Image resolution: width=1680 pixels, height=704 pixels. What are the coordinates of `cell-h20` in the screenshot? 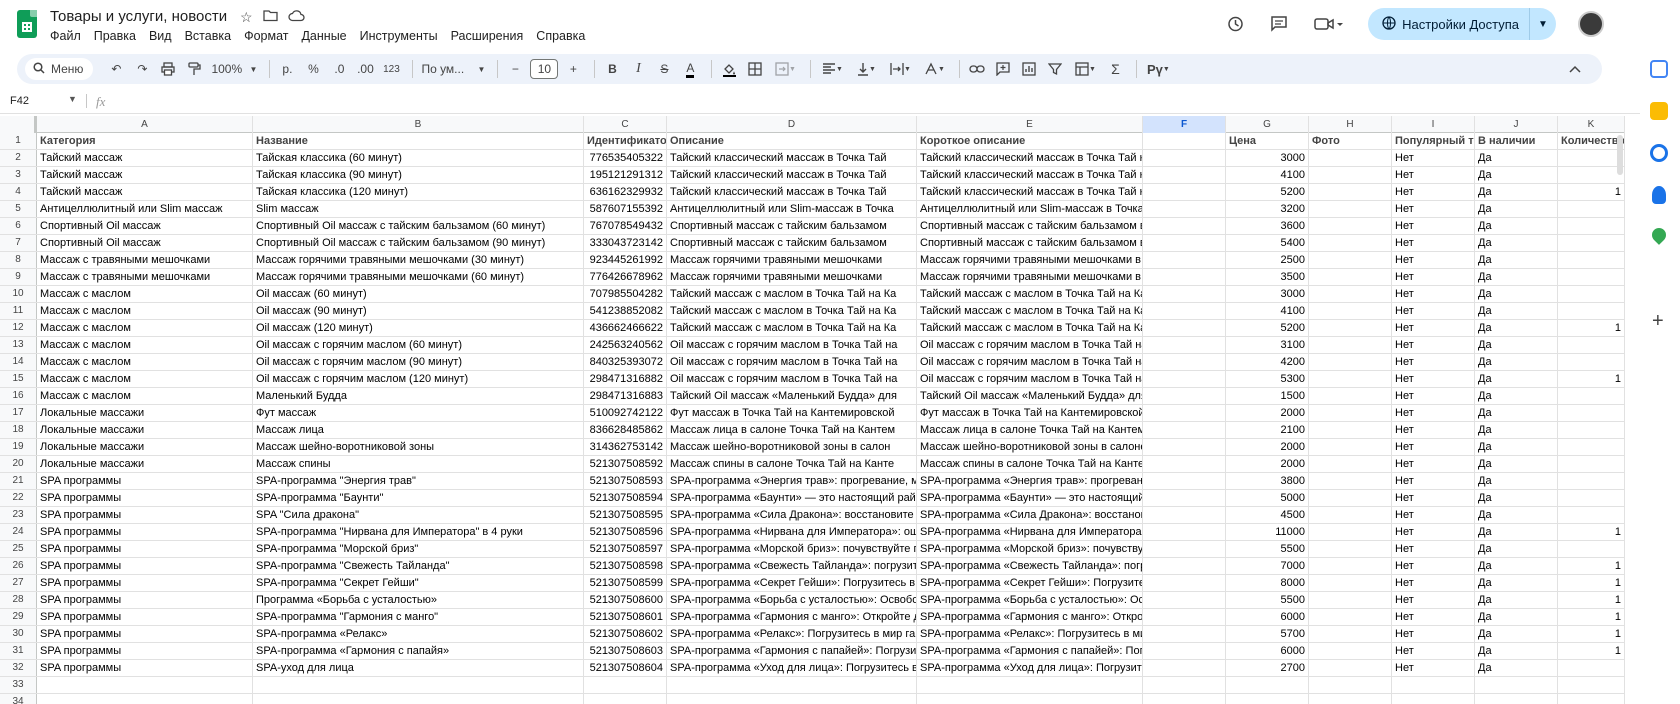 It's located at (1350, 464).